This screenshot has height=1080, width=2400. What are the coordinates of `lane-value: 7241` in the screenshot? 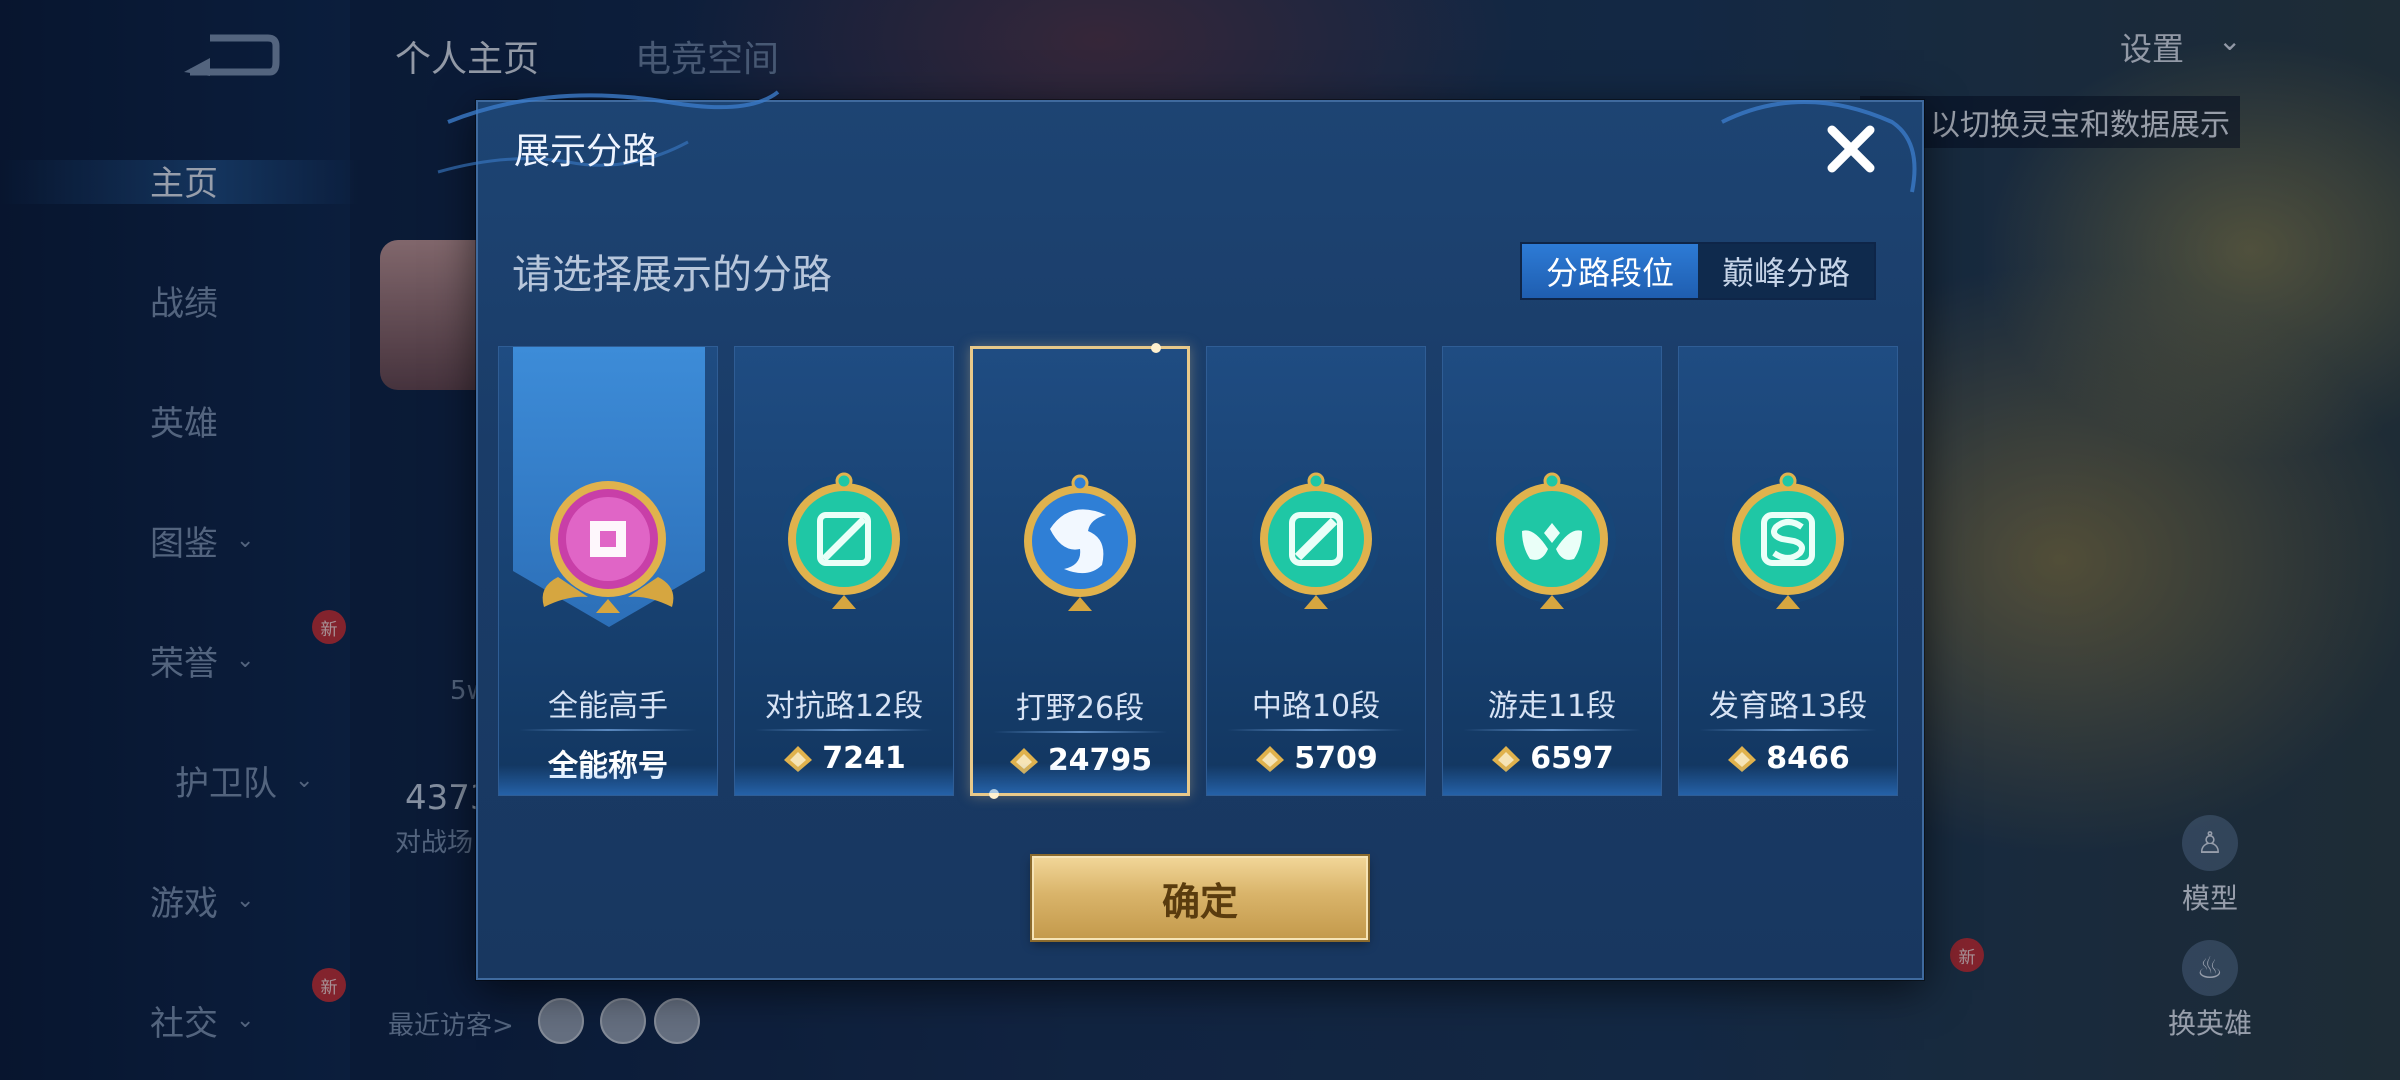 It's located at (844, 758).